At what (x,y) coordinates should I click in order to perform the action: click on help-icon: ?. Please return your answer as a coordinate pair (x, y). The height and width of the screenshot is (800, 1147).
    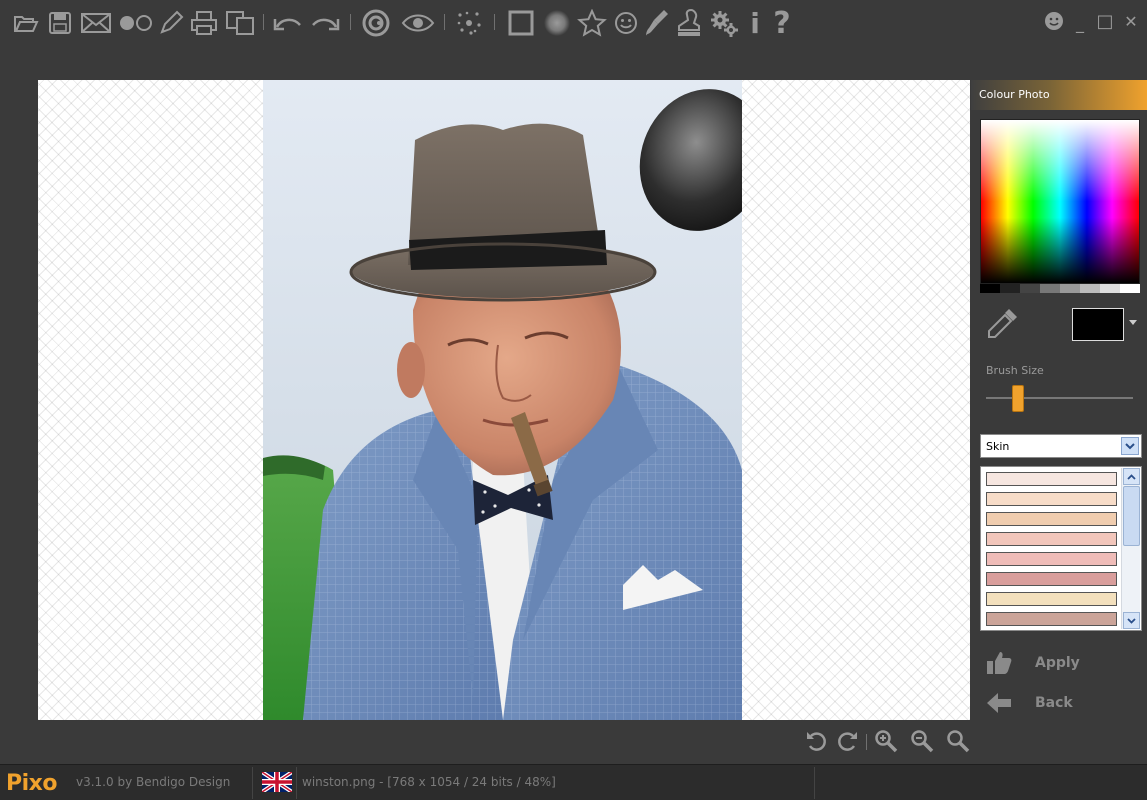
    Looking at the image, I should click on (782, 23).